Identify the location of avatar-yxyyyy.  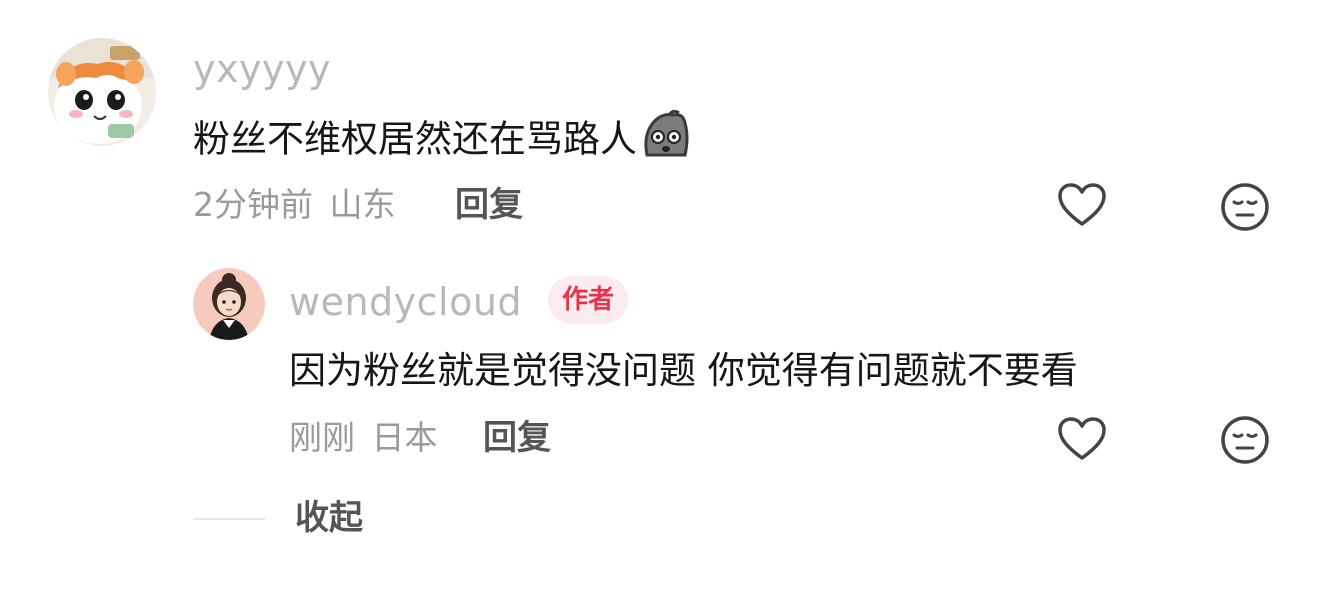
(102, 92).